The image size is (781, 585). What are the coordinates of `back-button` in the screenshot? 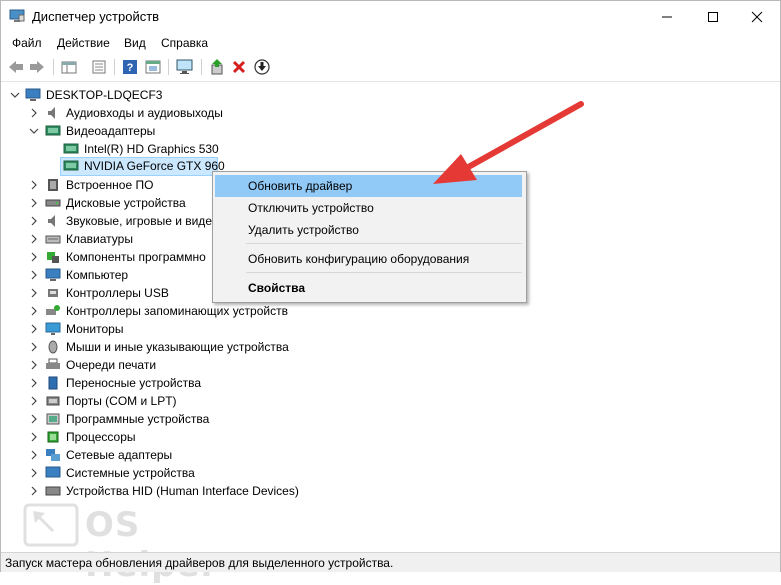 It's located at (16, 67).